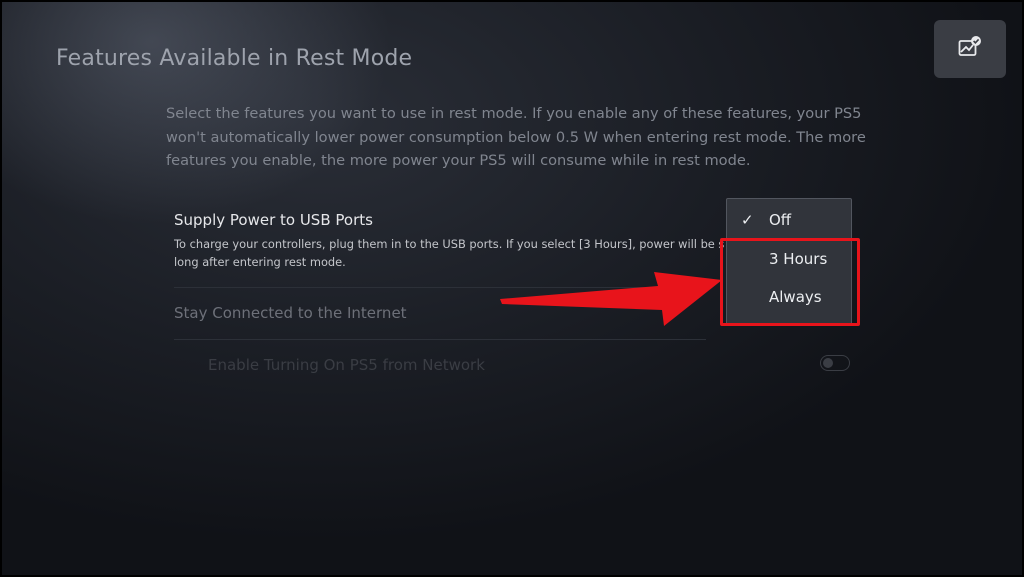 Image resolution: width=1024 pixels, height=577 pixels. What do you see at coordinates (611, 299) in the screenshot?
I see `annotation-arrow-icon` at bounding box center [611, 299].